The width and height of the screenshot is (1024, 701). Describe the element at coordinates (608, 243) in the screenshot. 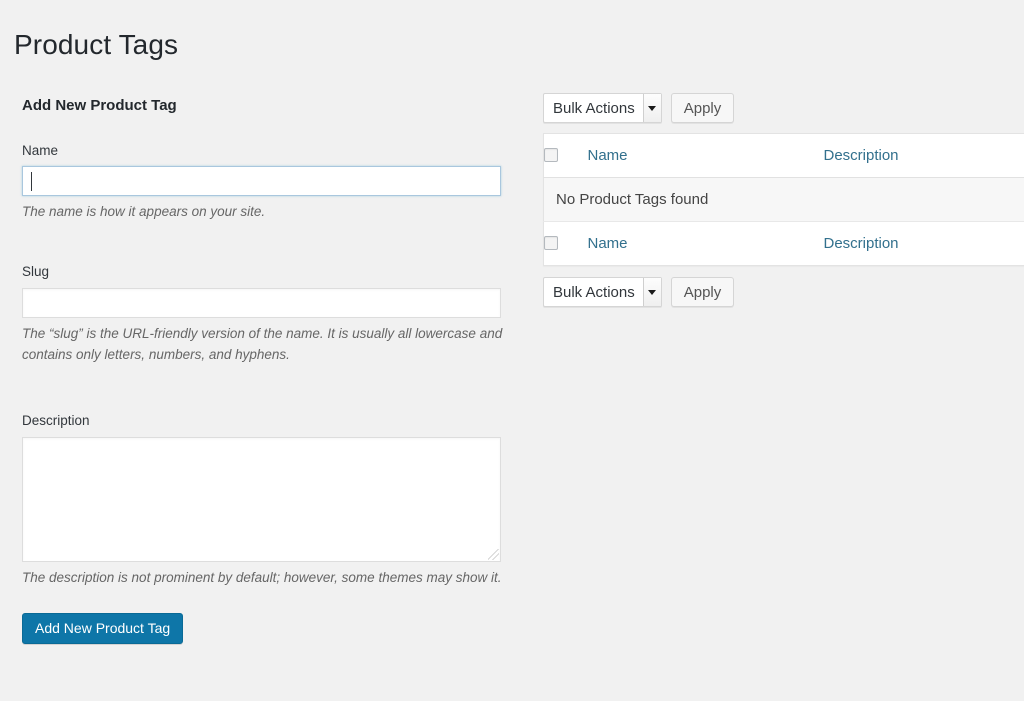

I see `sort-by-name-link-footer: Name` at that location.